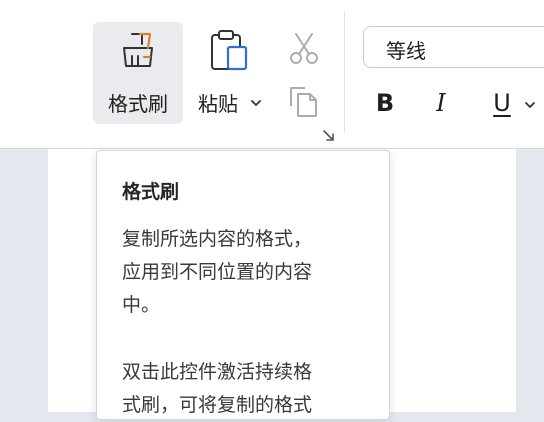  What do you see at coordinates (232, 73) in the screenshot?
I see `paste-button: 粘贴` at bounding box center [232, 73].